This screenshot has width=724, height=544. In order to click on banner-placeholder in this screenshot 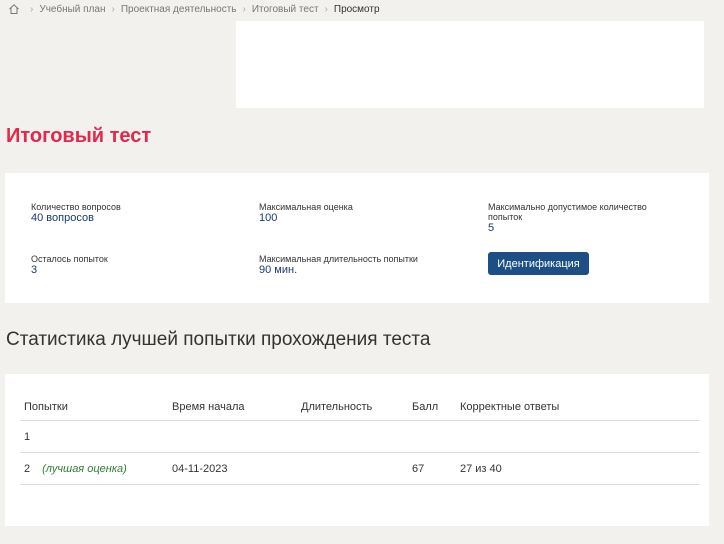, I will do `click(470, 64)`.